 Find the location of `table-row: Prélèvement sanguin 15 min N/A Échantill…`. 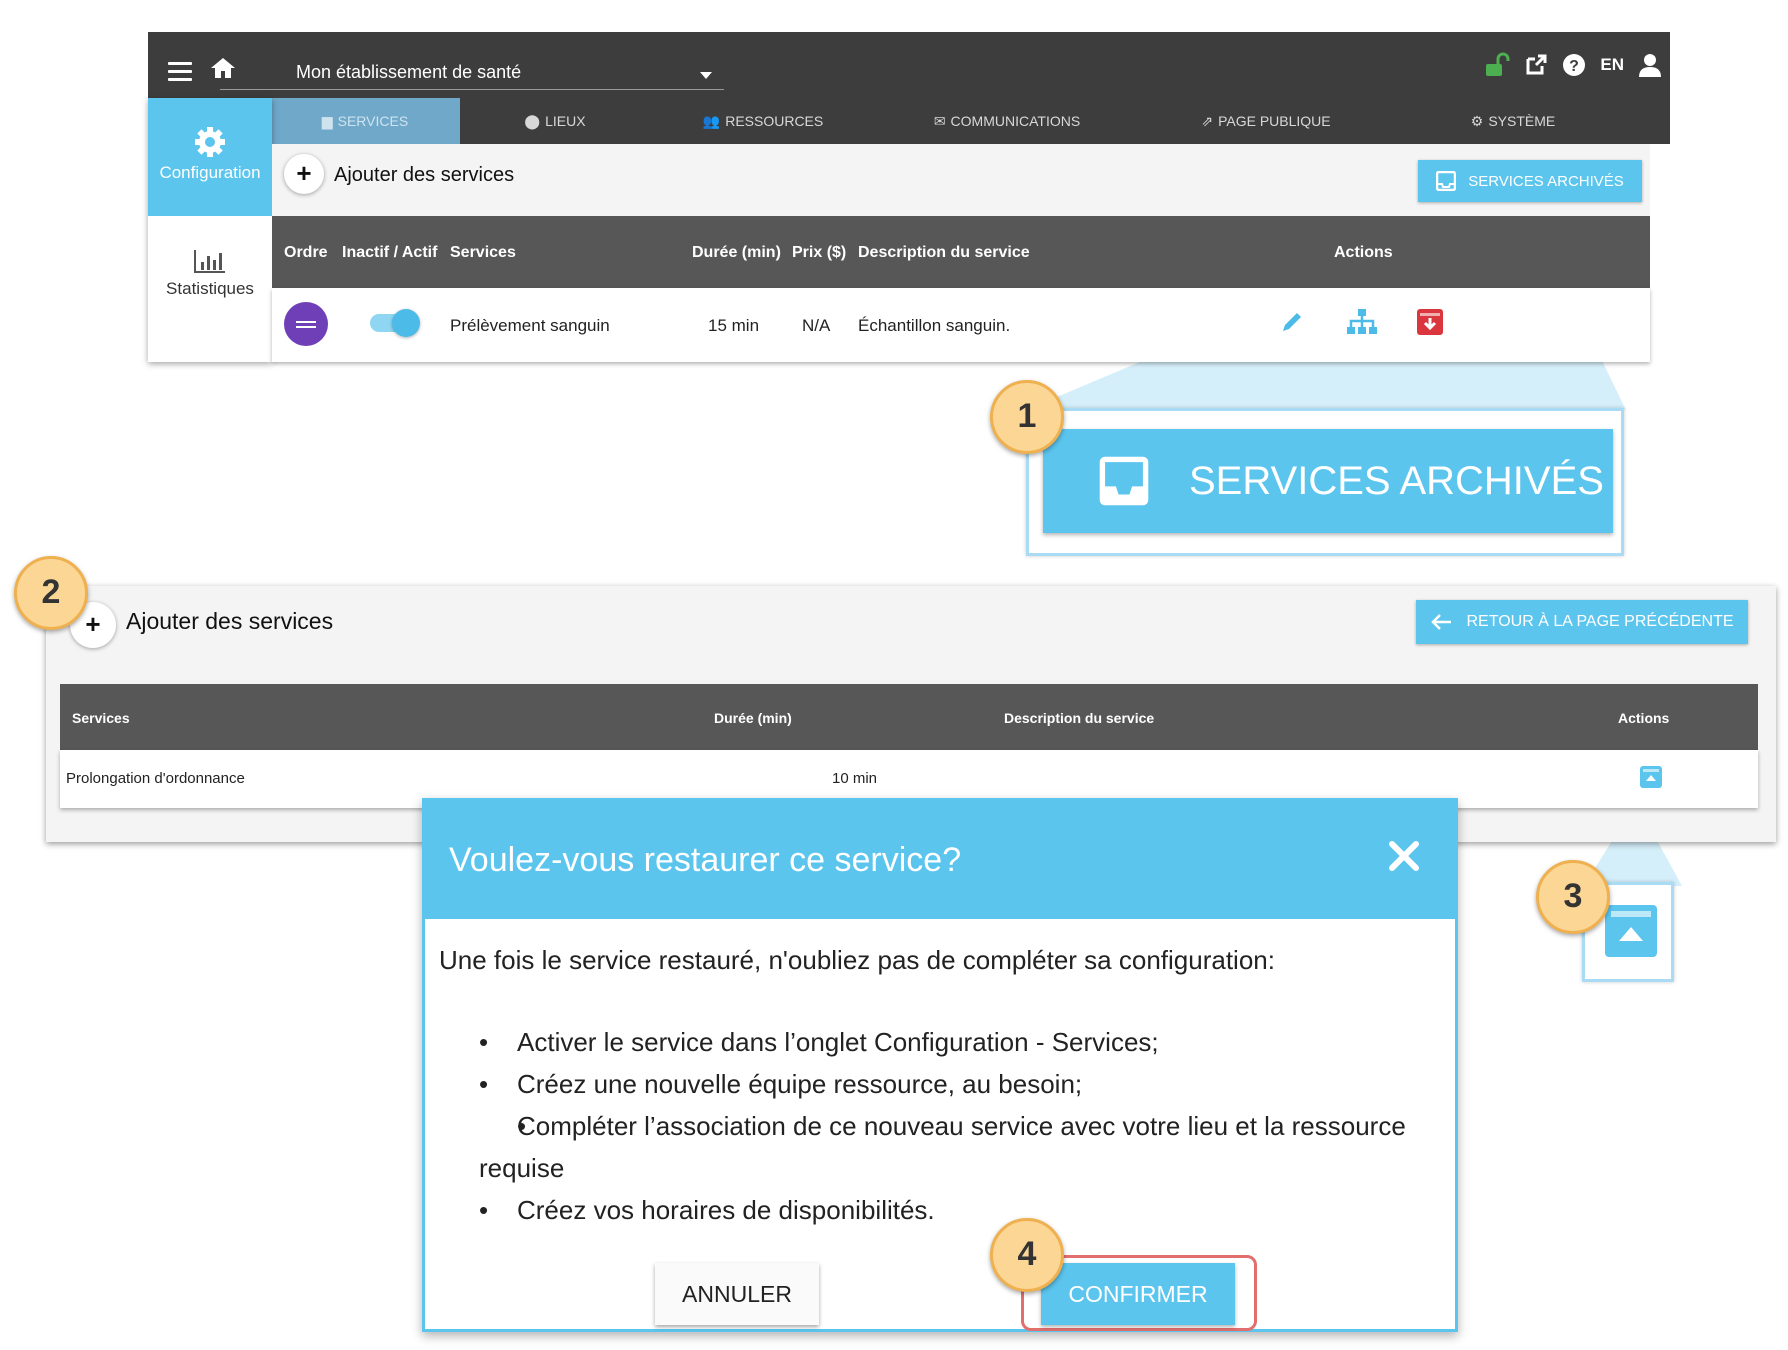

table-row: Prélèvement sanguin 15 min N/A Échantill… is located at coordinates (961, 325).